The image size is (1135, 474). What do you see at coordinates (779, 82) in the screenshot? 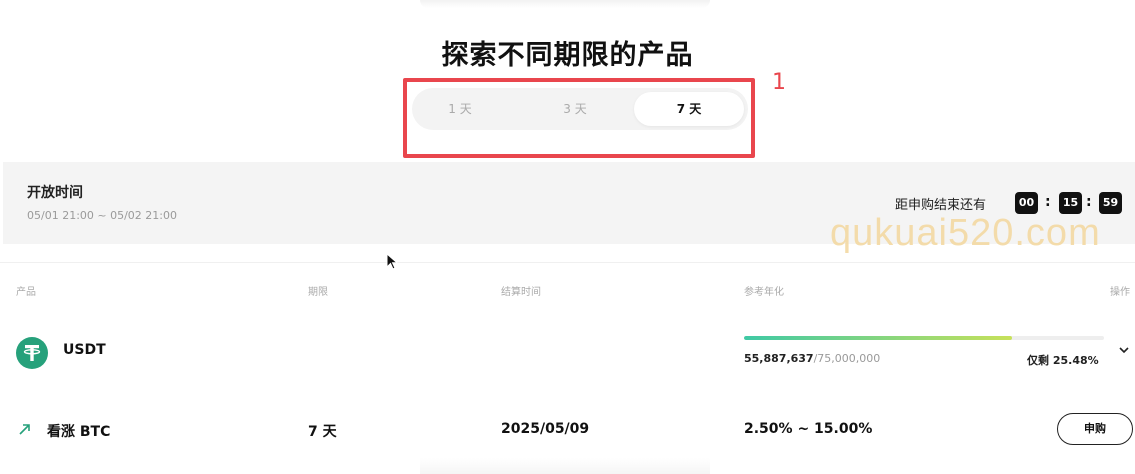
I see `annotation-number: 1` at bounding box center [779, 82].